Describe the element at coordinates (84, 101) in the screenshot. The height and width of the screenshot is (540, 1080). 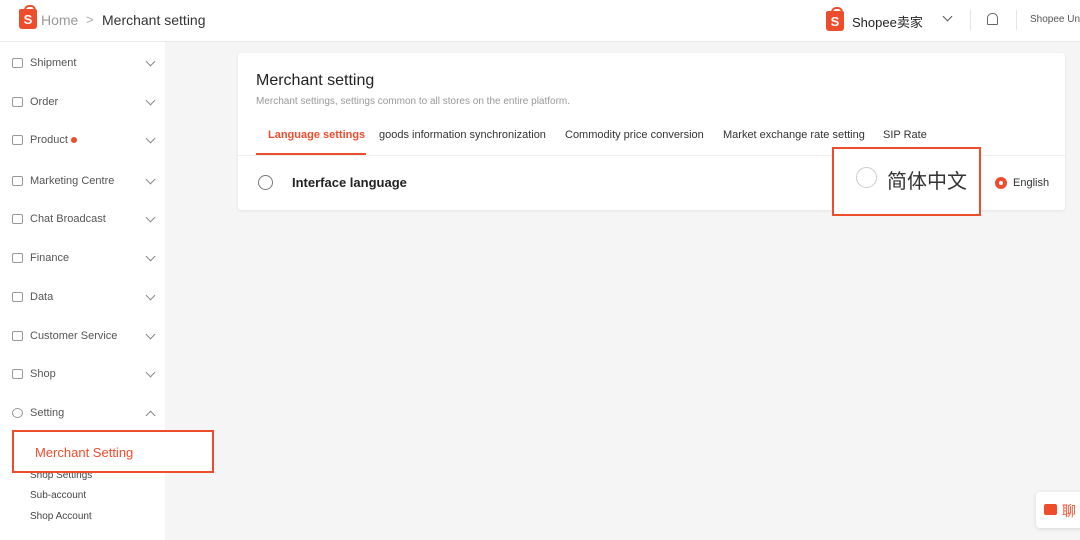
I see `sidebar-item-order: Order` at that location.